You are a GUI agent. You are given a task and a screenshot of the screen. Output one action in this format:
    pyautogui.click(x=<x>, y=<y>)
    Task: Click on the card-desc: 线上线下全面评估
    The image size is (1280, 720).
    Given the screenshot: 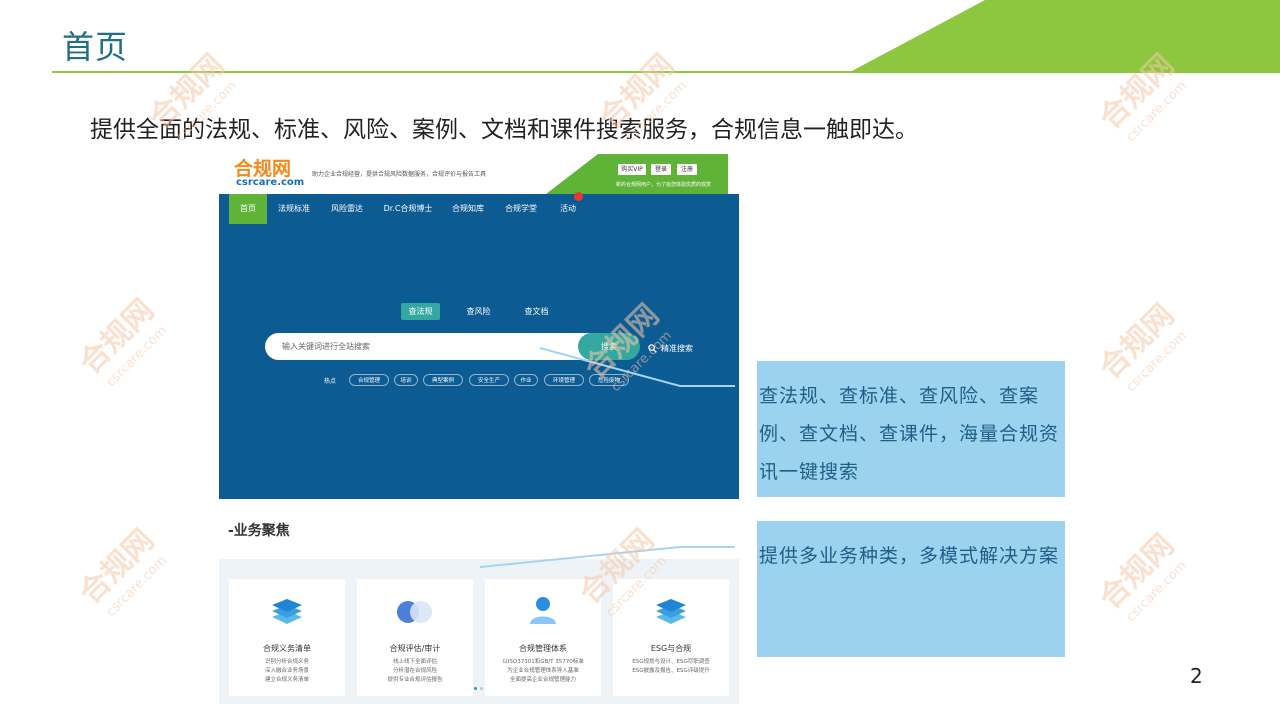 What is the action you would take?
    pyautogui.click(x=414, y=662)
    